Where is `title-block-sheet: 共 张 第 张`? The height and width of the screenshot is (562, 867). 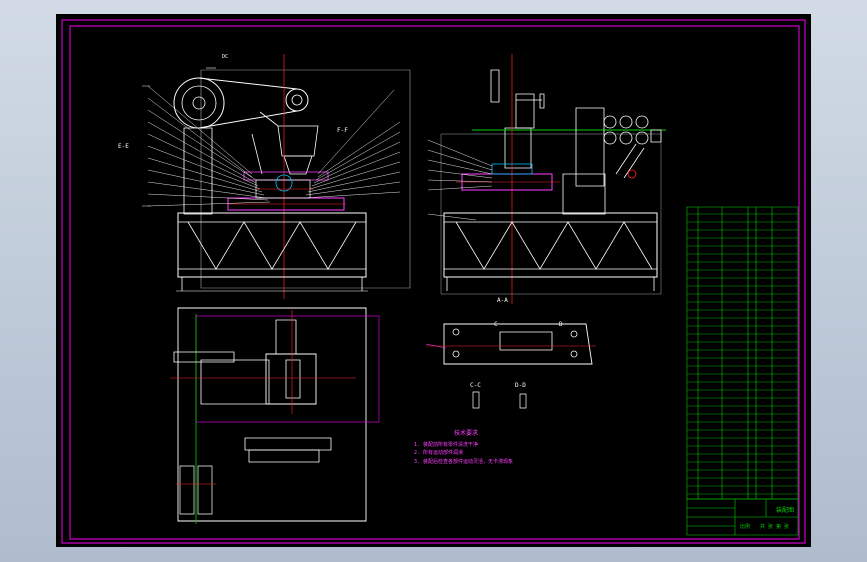 title-block-sheet: 共 张 第 张 is located at coordinates (774, 526).